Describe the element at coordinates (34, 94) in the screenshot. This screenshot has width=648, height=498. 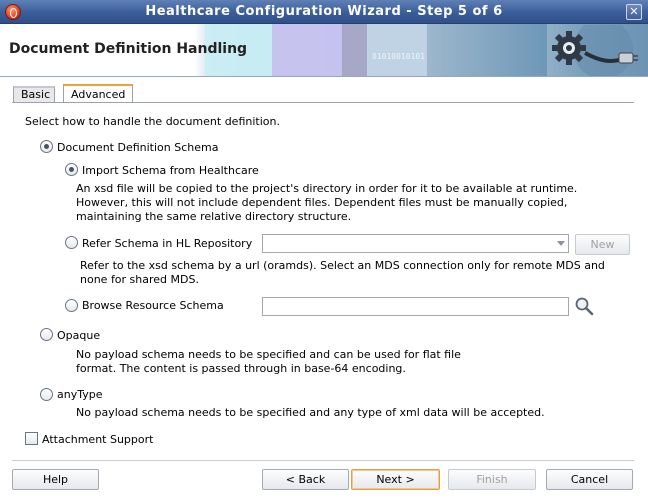
I see `tab-basic: Basic` at that location.